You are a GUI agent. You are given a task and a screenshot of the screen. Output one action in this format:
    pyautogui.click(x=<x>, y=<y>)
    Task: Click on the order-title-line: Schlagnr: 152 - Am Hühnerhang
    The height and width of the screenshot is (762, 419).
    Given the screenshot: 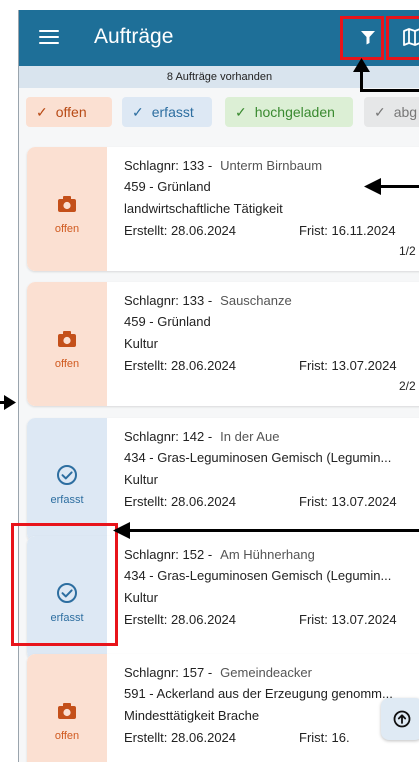 What is the action you would take?
    pyautogui.click(x=219, y=554)
    